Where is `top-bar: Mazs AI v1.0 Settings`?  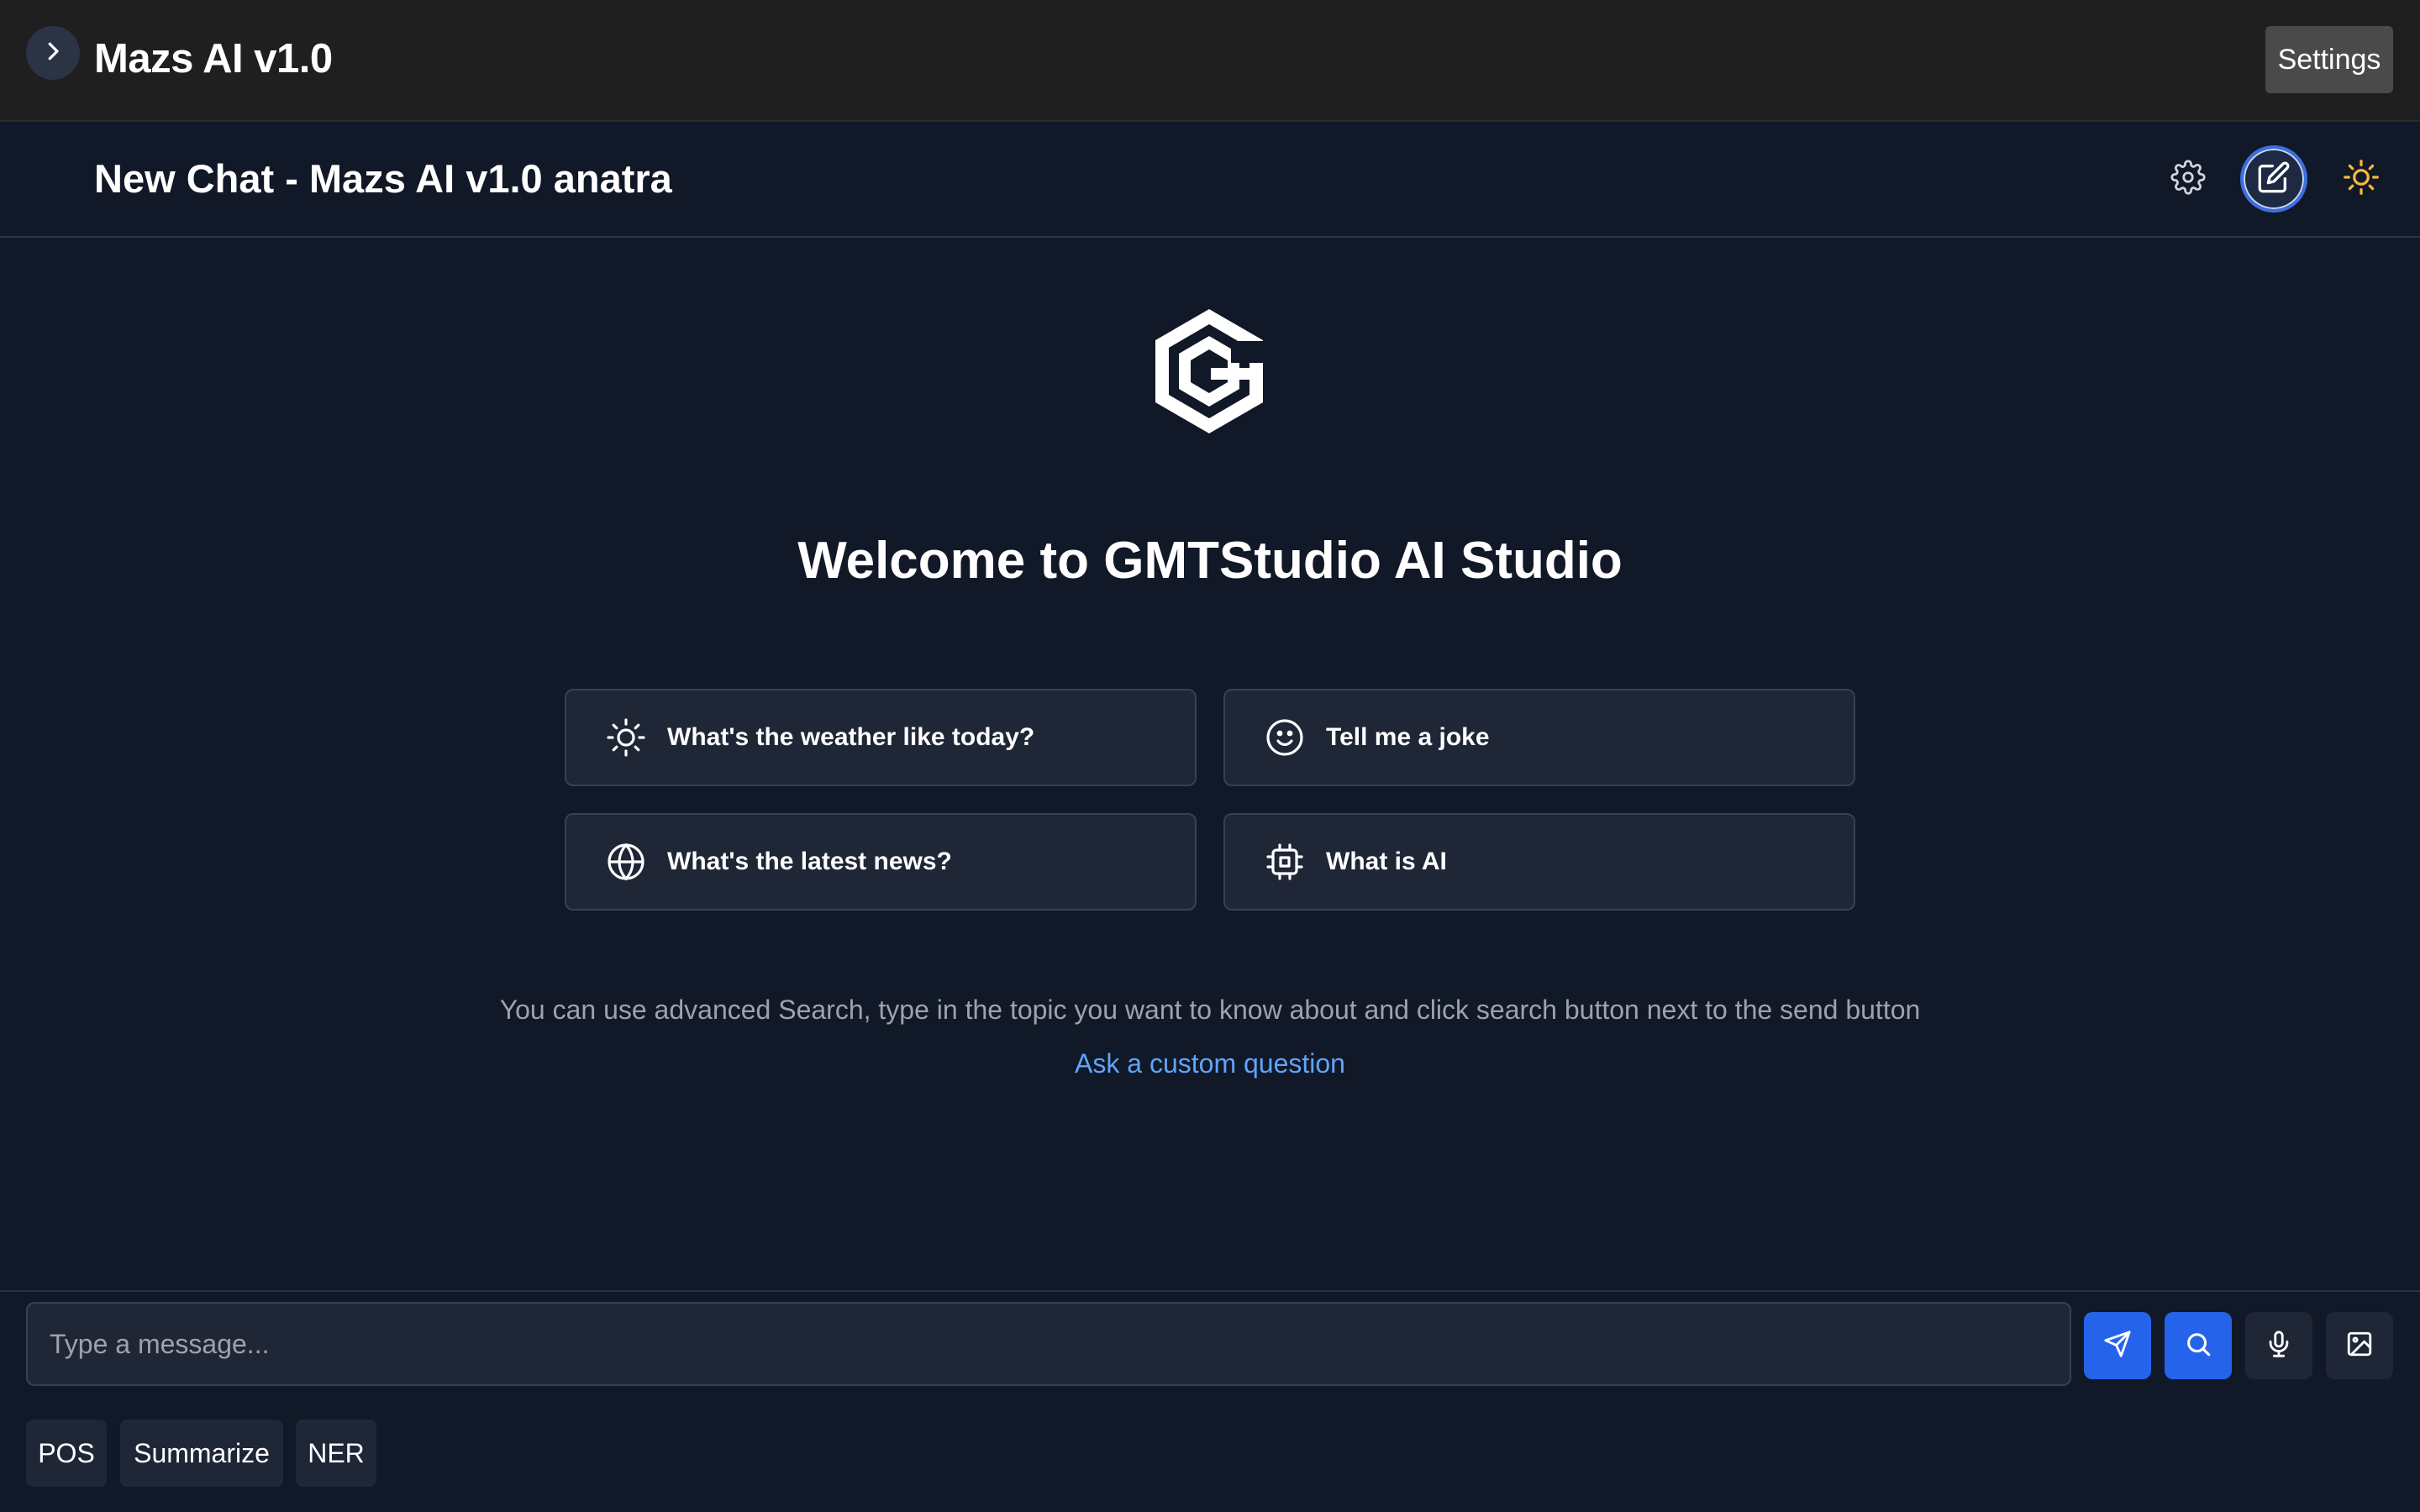 top-bar: Mazs AI v1.0 Settings is located at coordinates (1210, 61).